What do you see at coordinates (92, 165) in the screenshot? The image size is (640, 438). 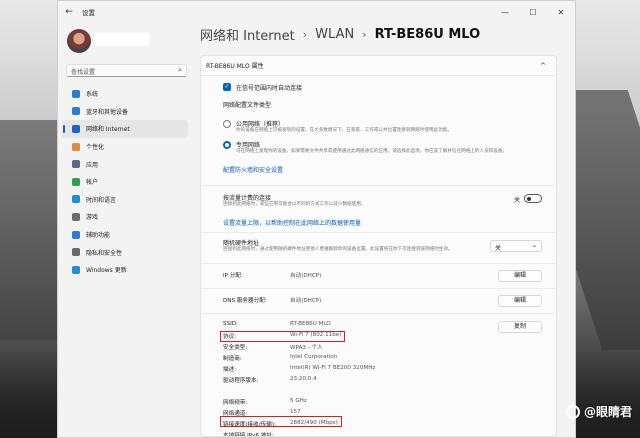 I see `sidebar-item-label: 应用` at bounding box center [92, 165].